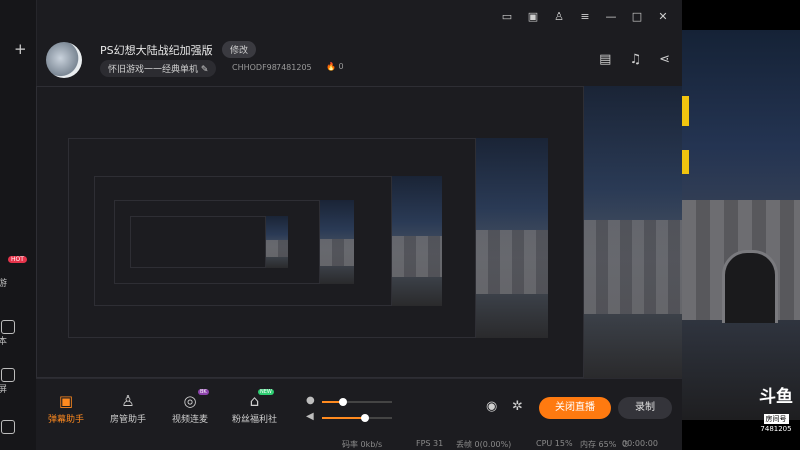  I want to click on menu-icon: ≡, so click(585, 16).